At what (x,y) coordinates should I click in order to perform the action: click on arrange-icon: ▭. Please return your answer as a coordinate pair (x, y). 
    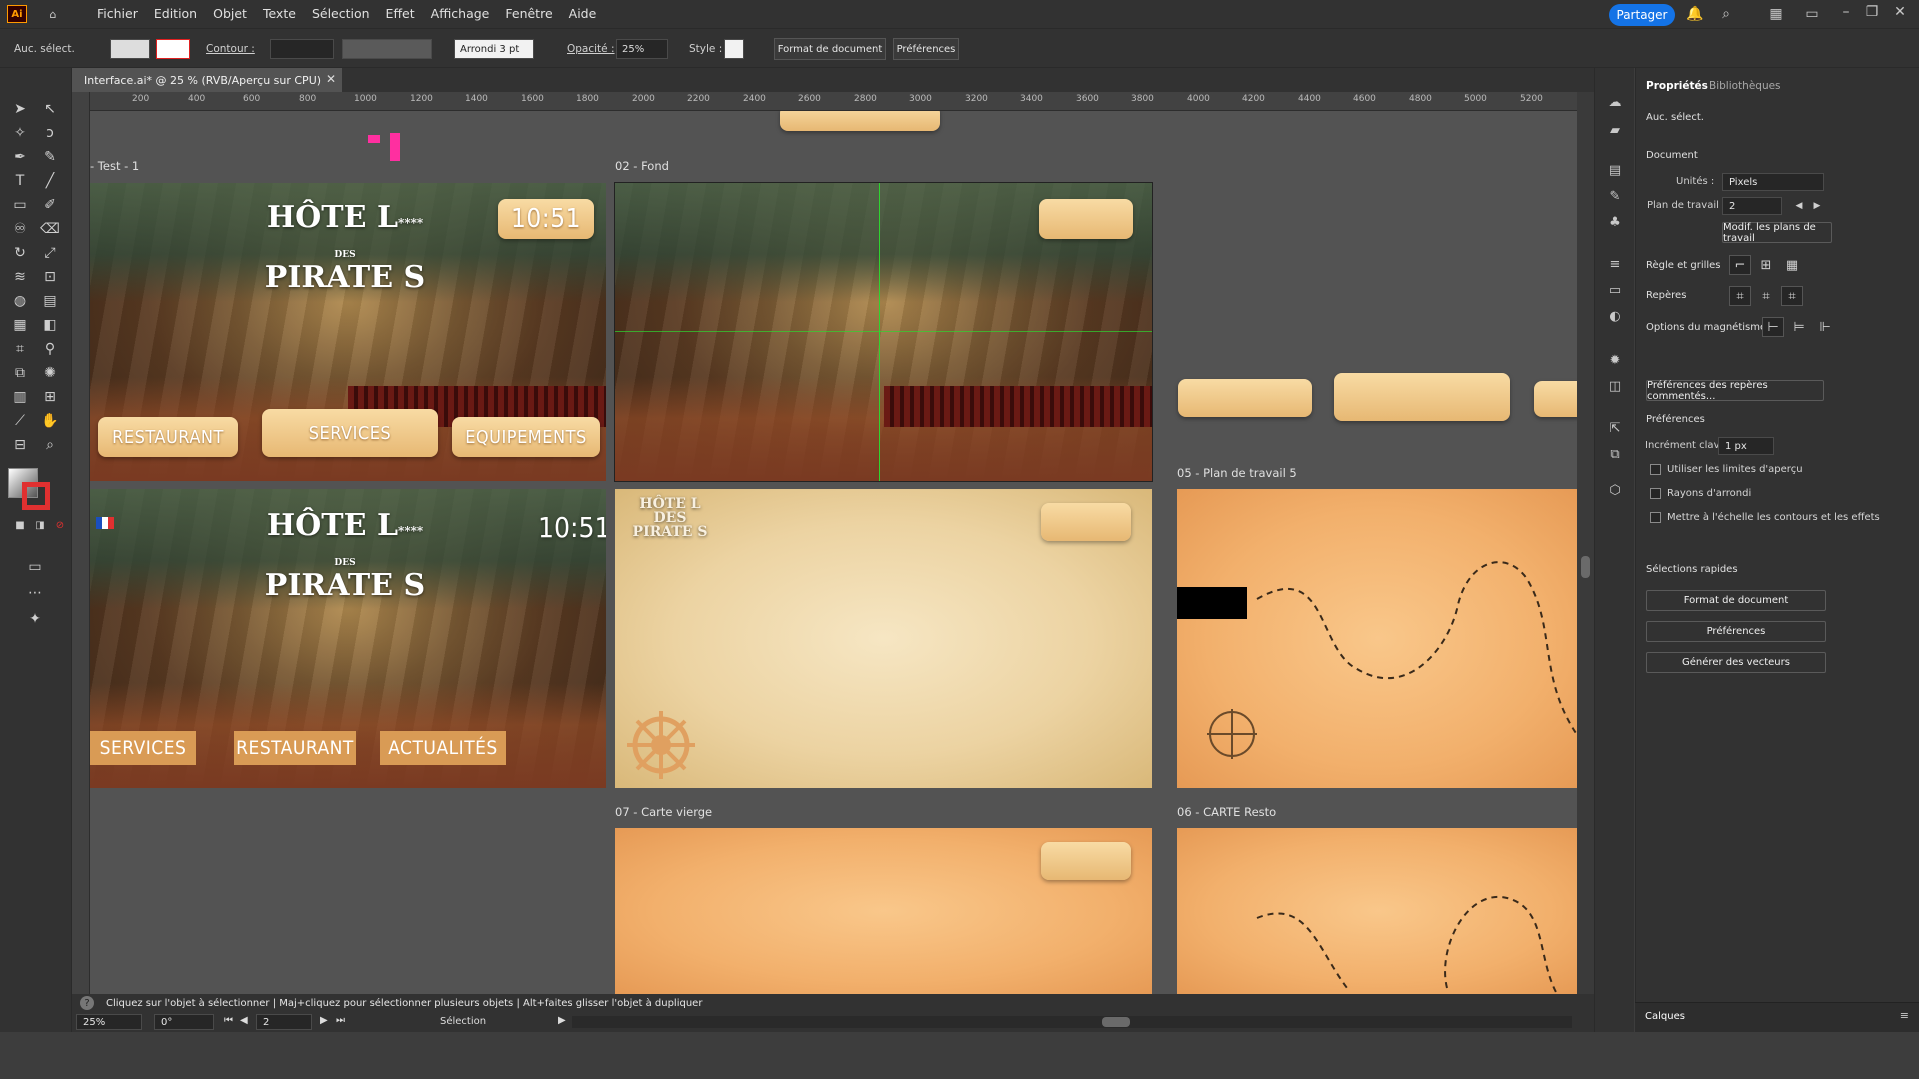
    Looking at the image, I should click on (1812, 14).